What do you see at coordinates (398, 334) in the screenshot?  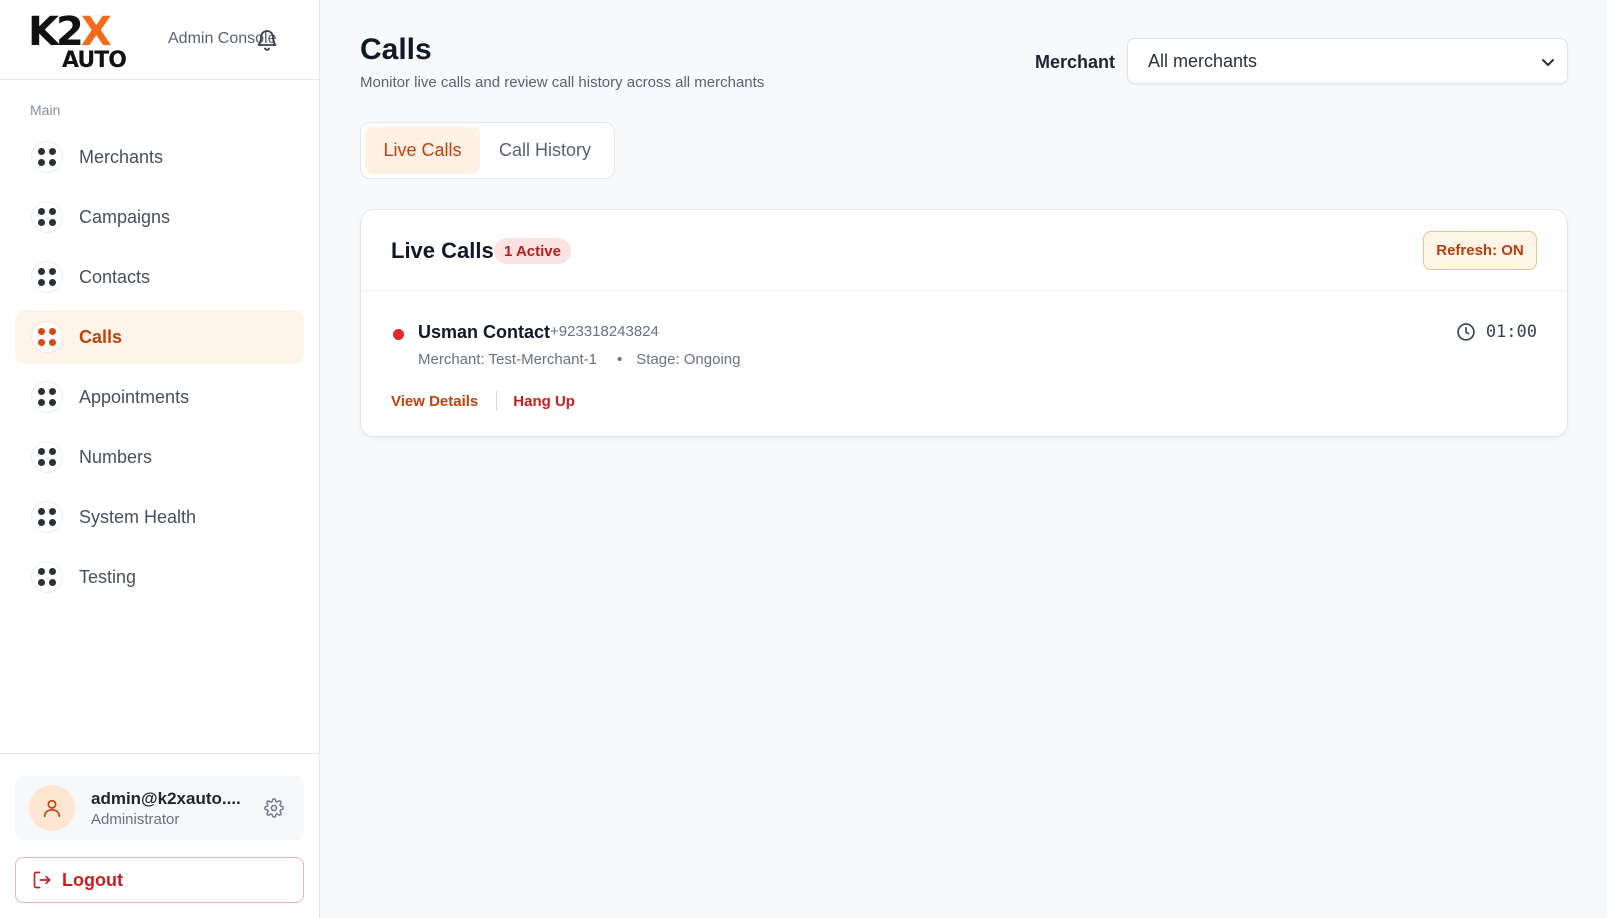 I see `live-status-dot` at bounding box center [398, 334].